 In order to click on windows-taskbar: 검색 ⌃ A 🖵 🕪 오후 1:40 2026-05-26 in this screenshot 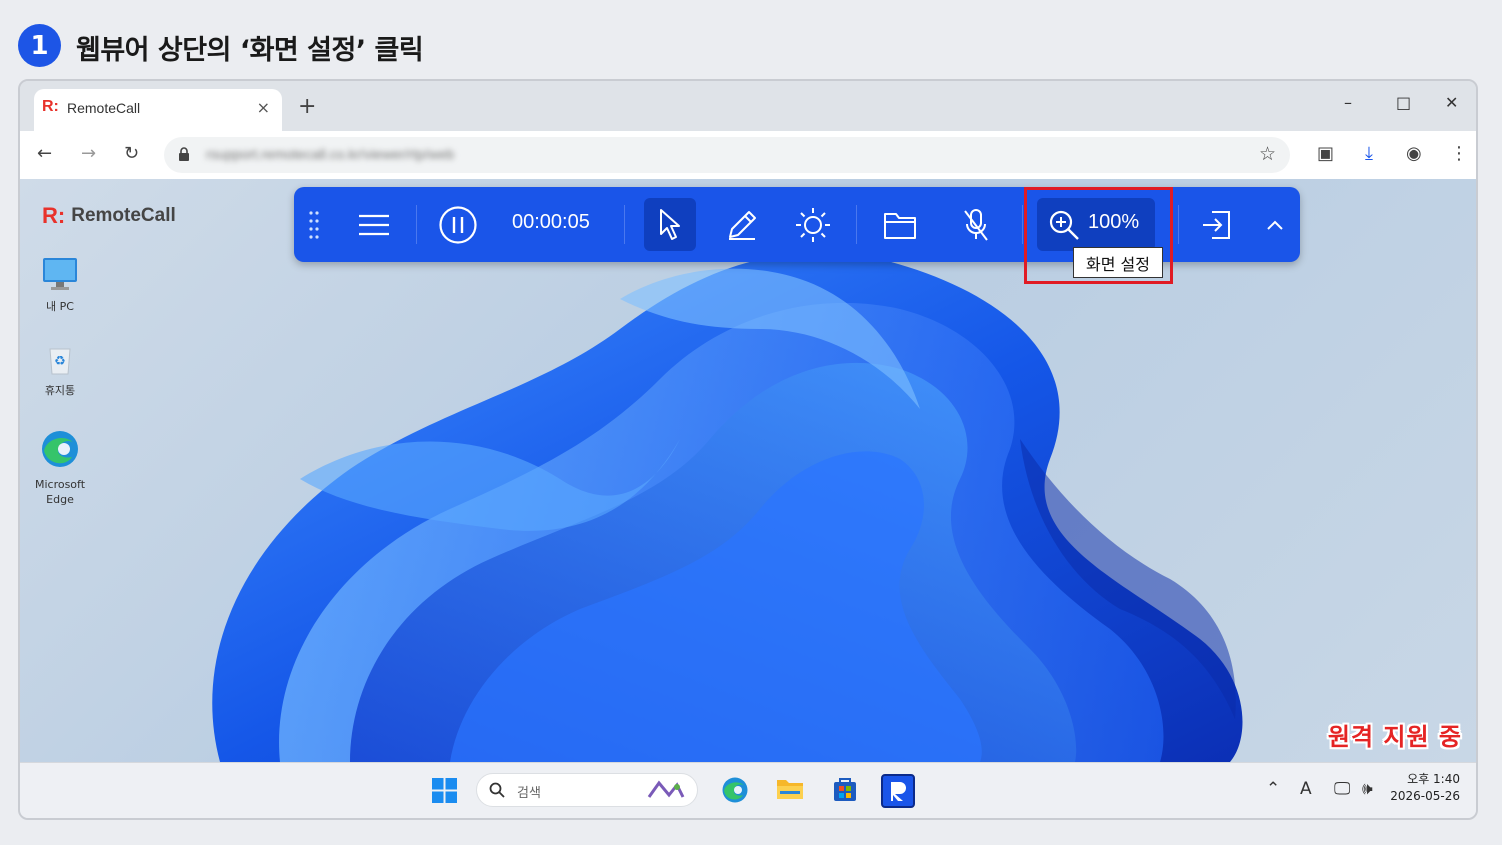, I will do `click(748, 790)`.